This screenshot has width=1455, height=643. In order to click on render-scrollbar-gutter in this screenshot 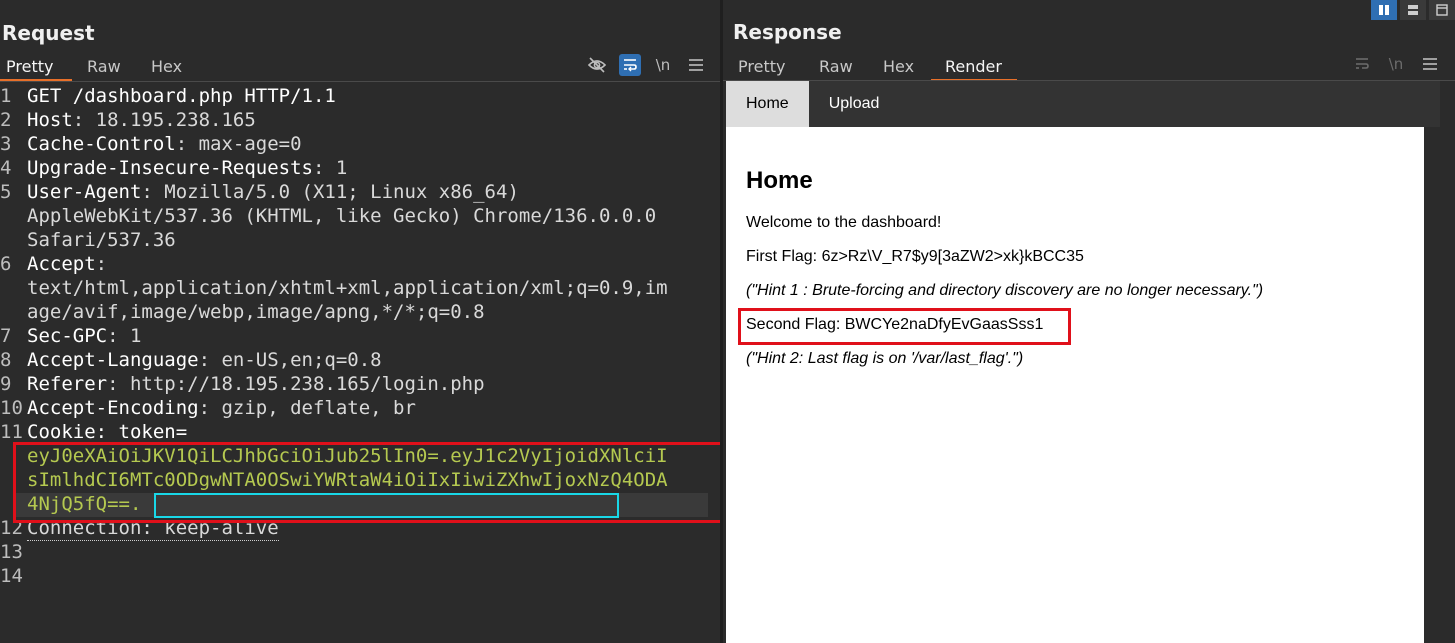, I will do `click(1432, 385)`.